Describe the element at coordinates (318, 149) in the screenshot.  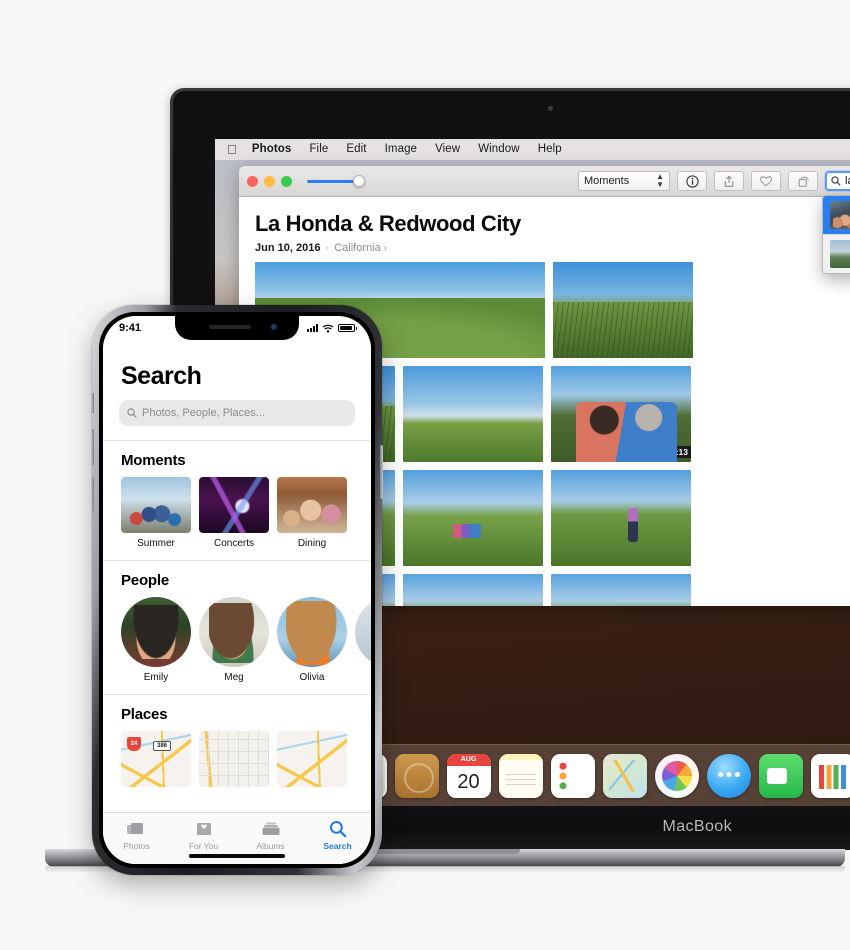
I see `menu-item-file: File` at that location.